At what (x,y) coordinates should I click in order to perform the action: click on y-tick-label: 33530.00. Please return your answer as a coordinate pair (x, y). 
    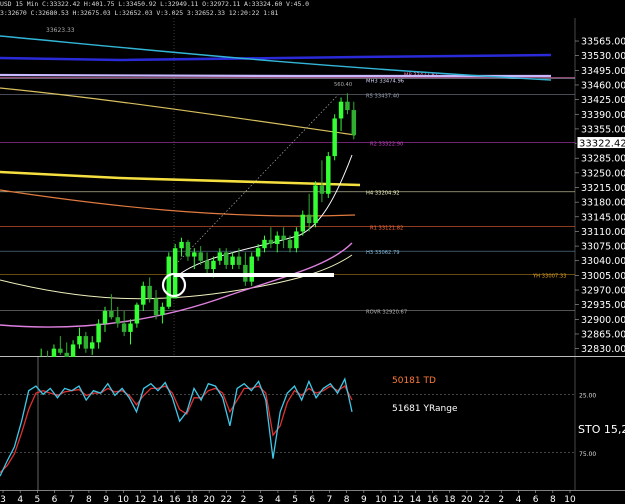
    Looking at the image, I should click on (603, 56).